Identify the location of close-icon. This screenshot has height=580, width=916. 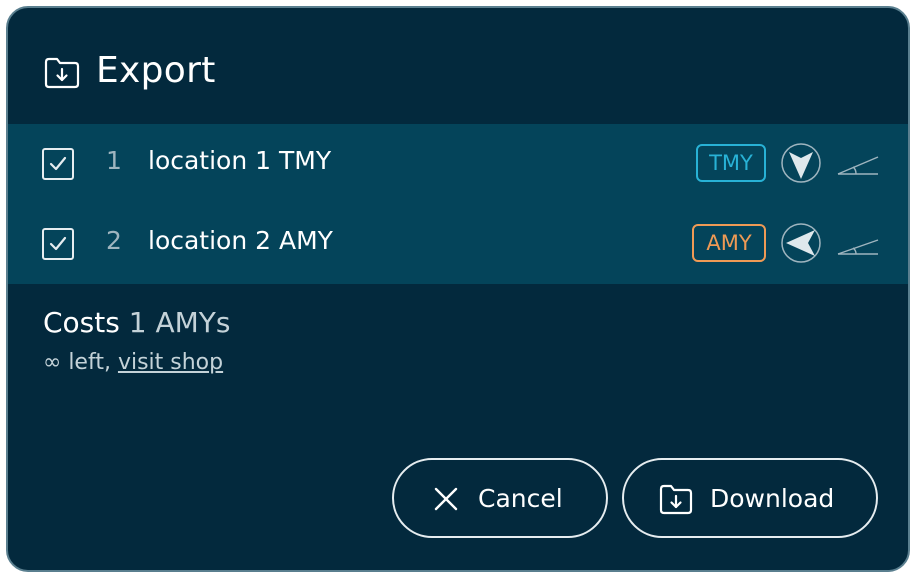
(446, 502).